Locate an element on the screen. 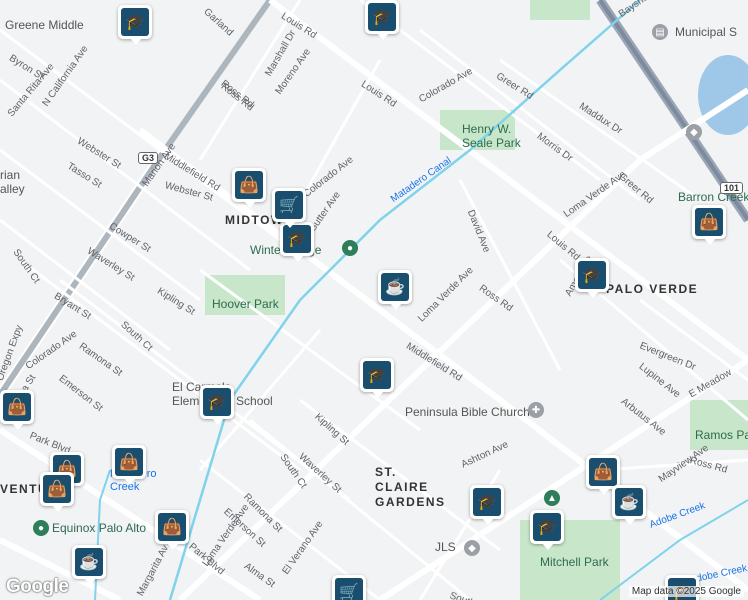 This screenshot has height=600, width=748. place-municipal: Municipal S is located at coordinates (706, 32).